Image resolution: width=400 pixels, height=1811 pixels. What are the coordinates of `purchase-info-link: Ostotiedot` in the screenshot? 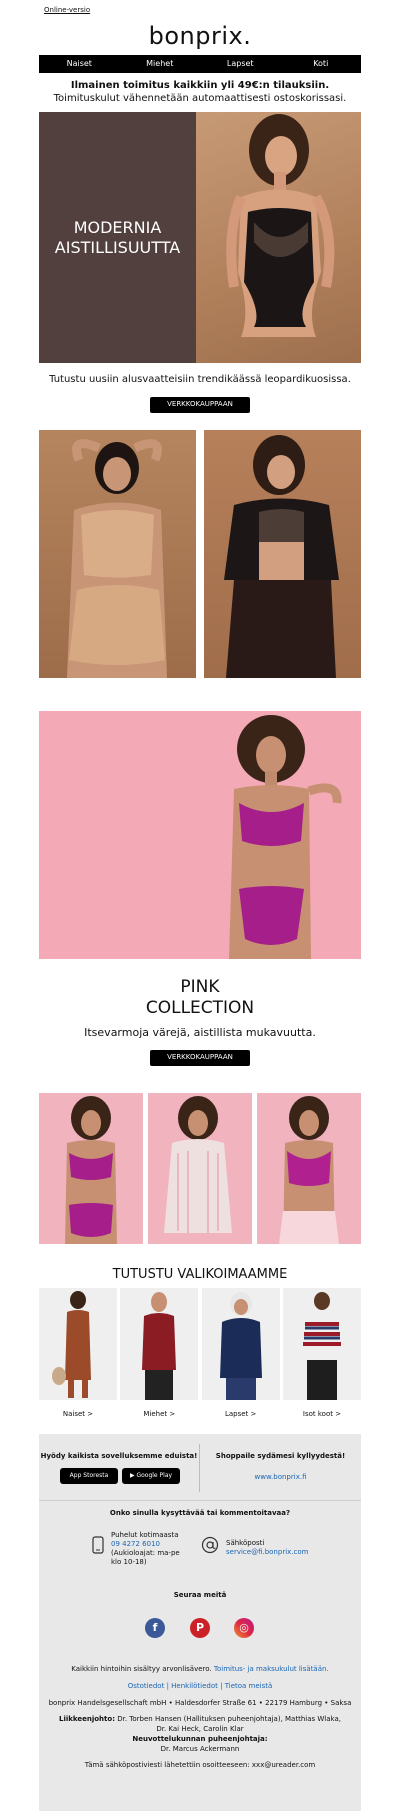 It's located at (146, 1686).